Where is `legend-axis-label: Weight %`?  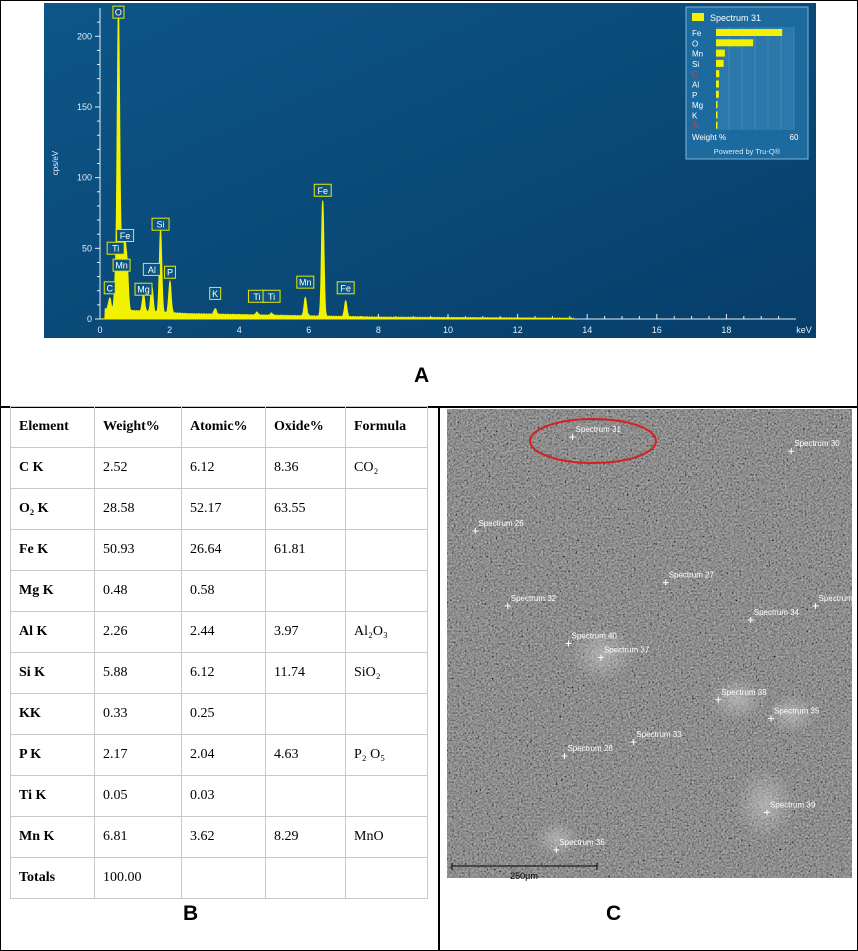
legend-axis-label: Weight % is located at coordinates (709, 137).